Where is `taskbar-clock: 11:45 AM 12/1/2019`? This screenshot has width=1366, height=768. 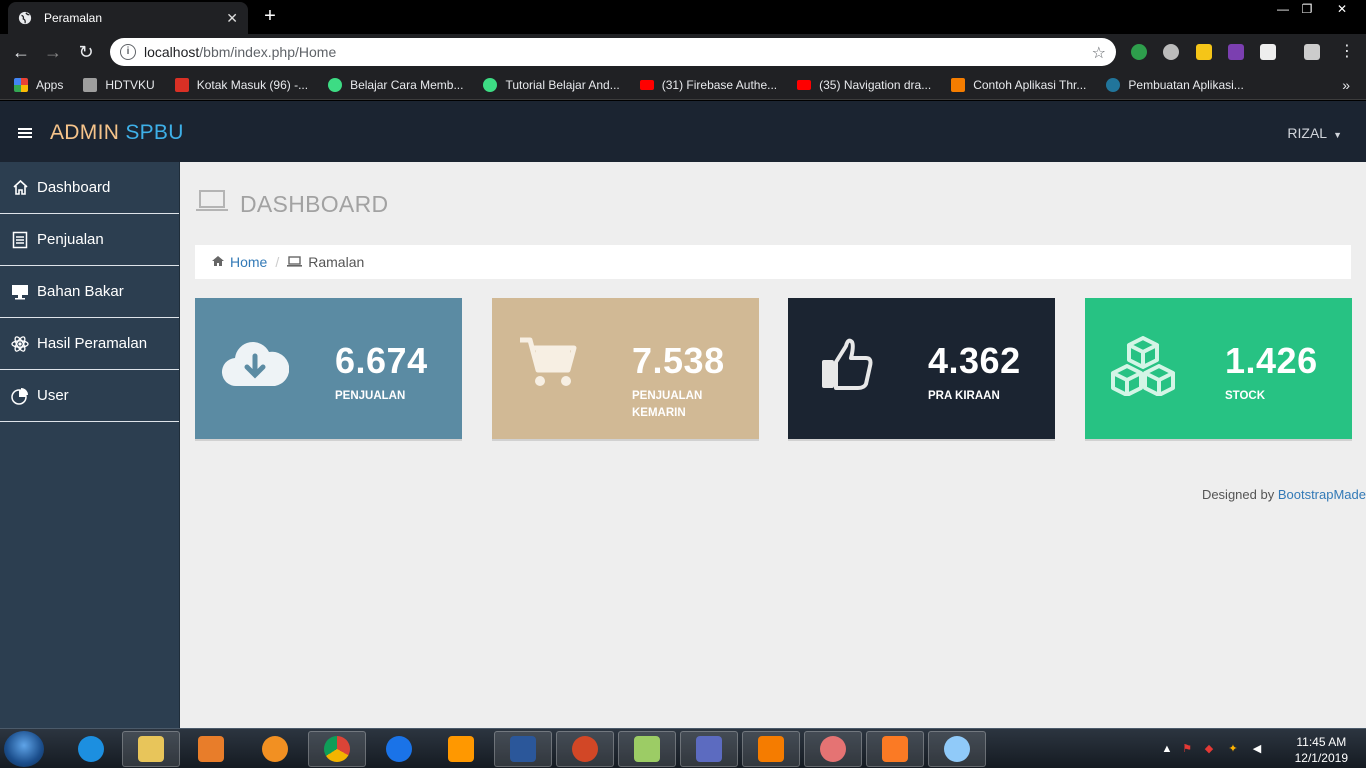
taskbar-clock: 11:45 AM 12/1/2019 is located at coordinates (1321, 750).